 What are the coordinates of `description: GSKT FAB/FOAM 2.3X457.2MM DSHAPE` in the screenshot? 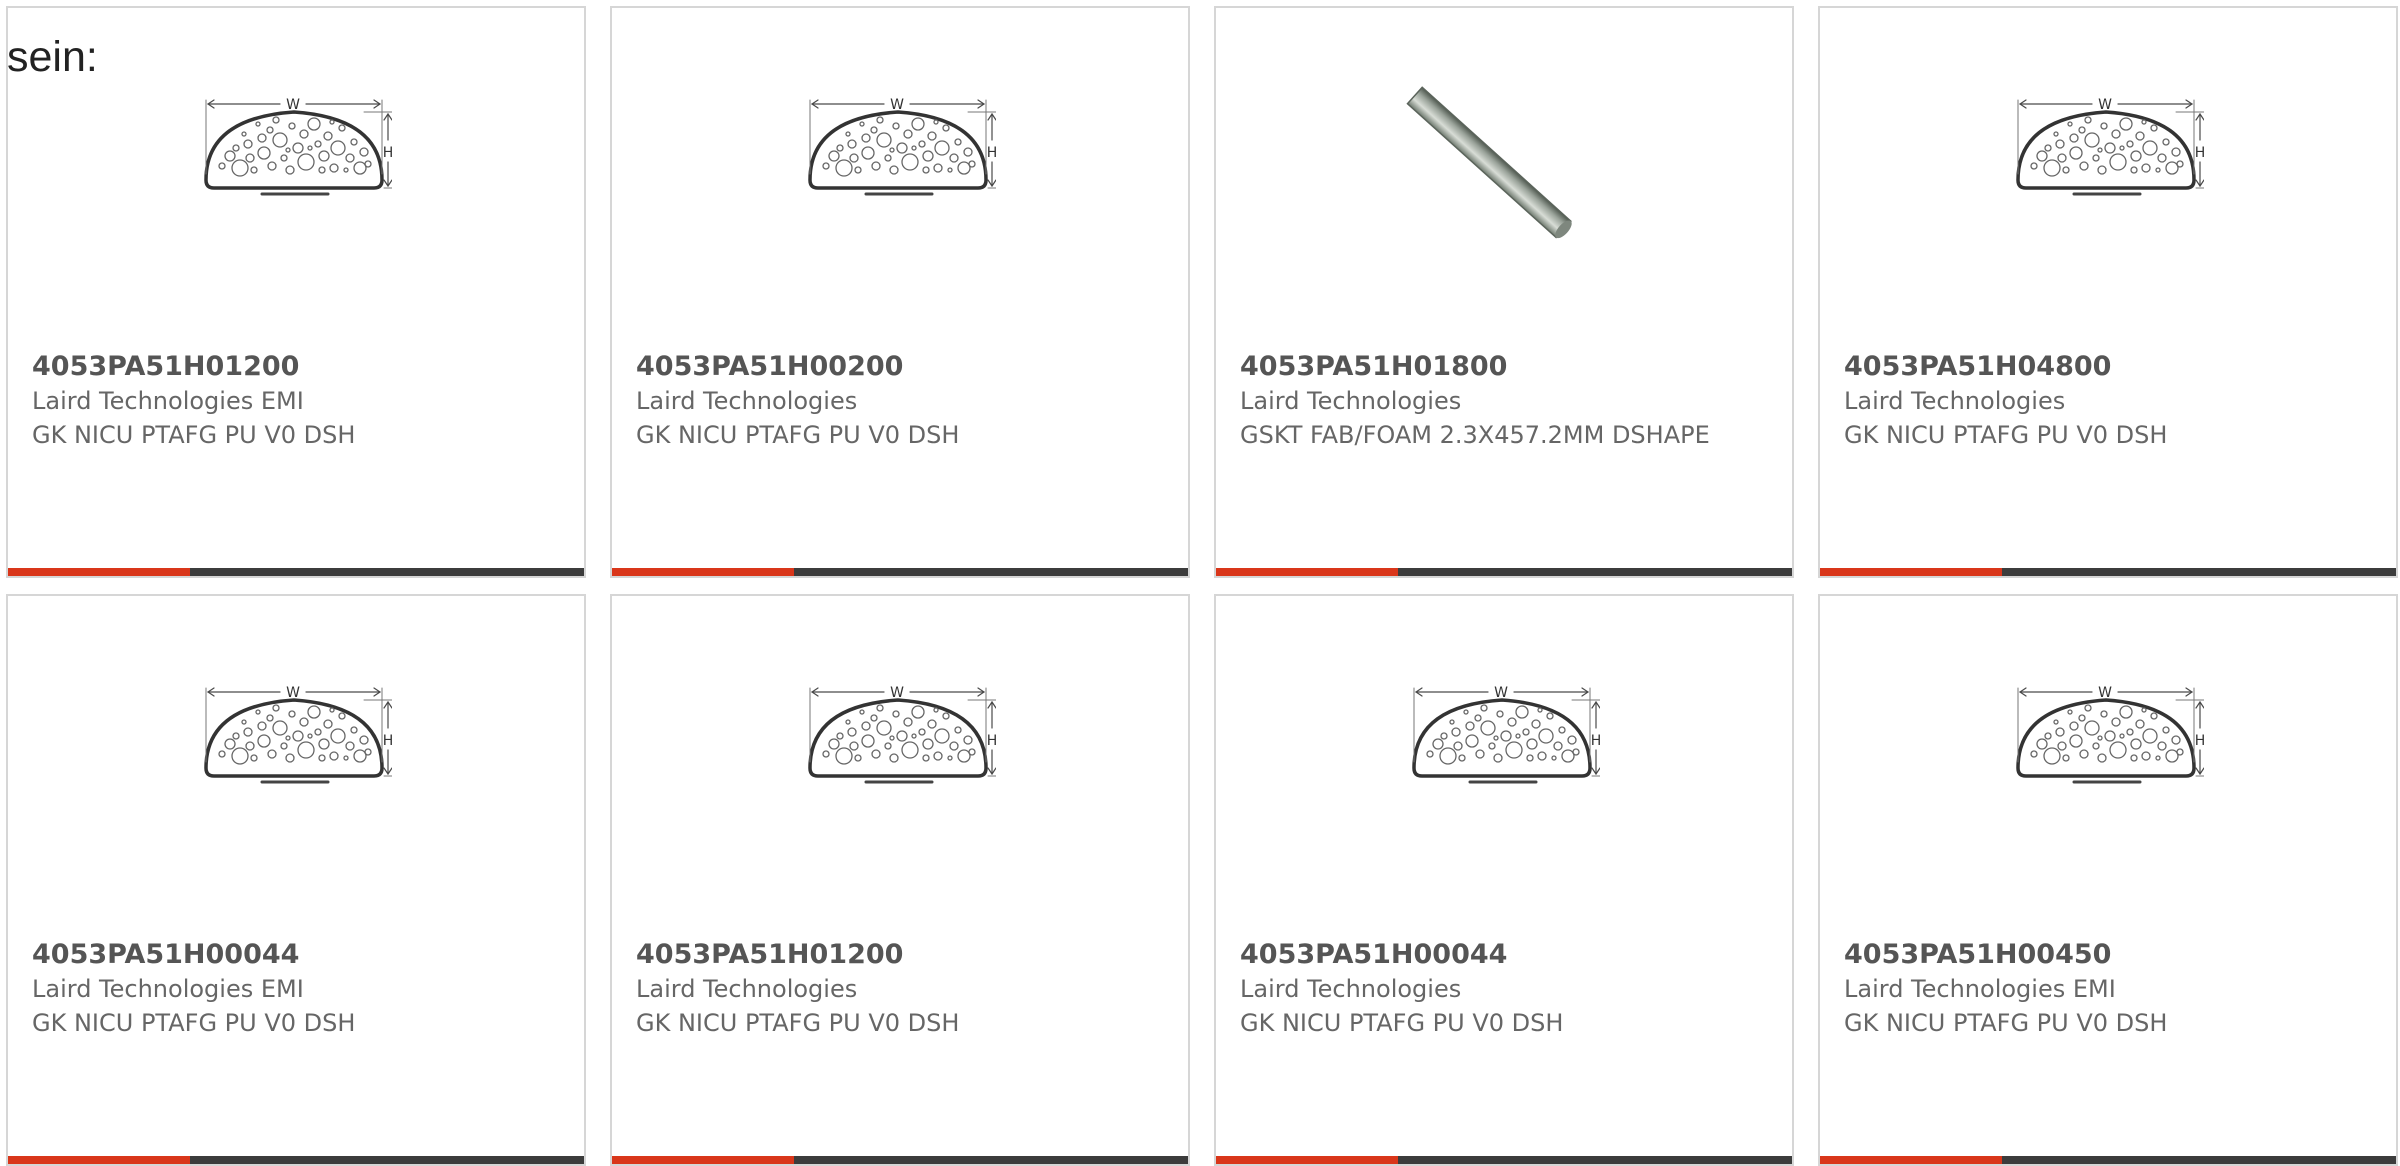 It's located at (1475, 435).